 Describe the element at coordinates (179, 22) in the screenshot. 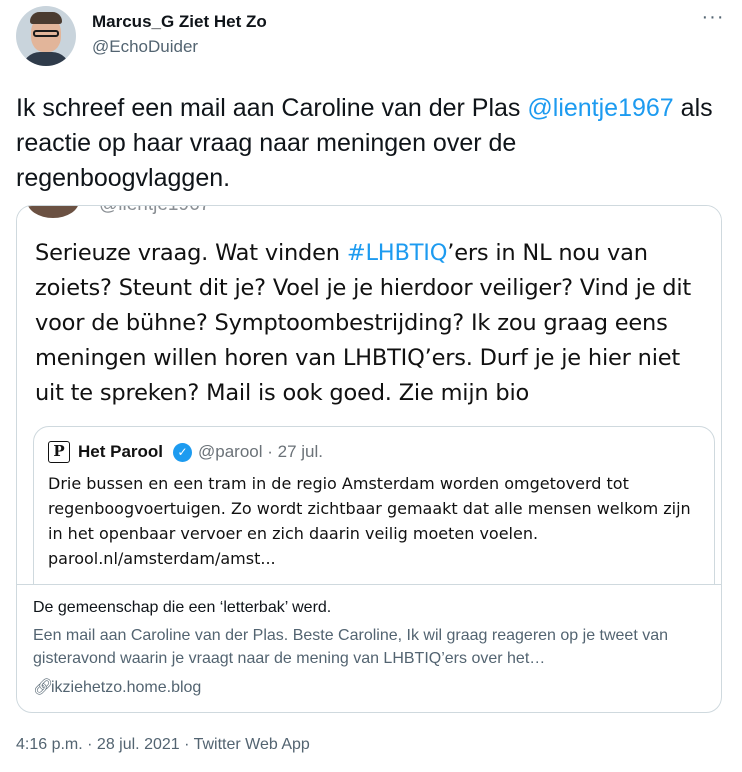

I see `author-display-name: Marcus_G Ziet Het Zo` at that location.